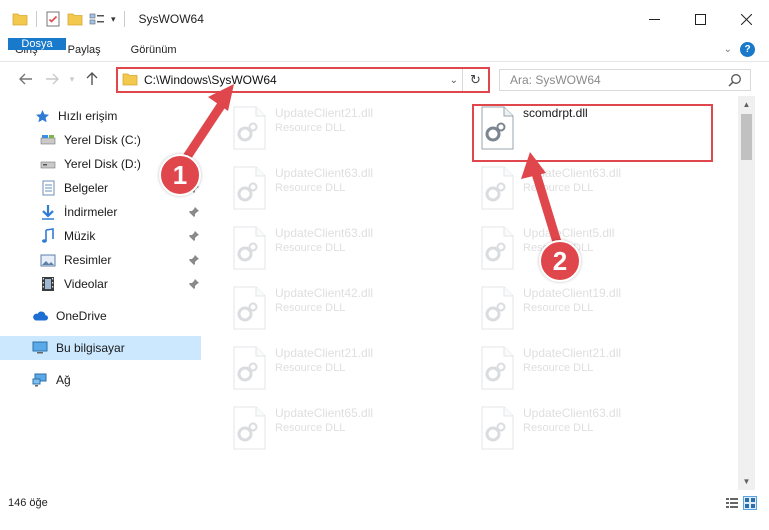 This screenshot has width=769, height=530. Describe the element at coordinates (52, 79) in the screenshot. I see `forward-arrow-icon` at that location.